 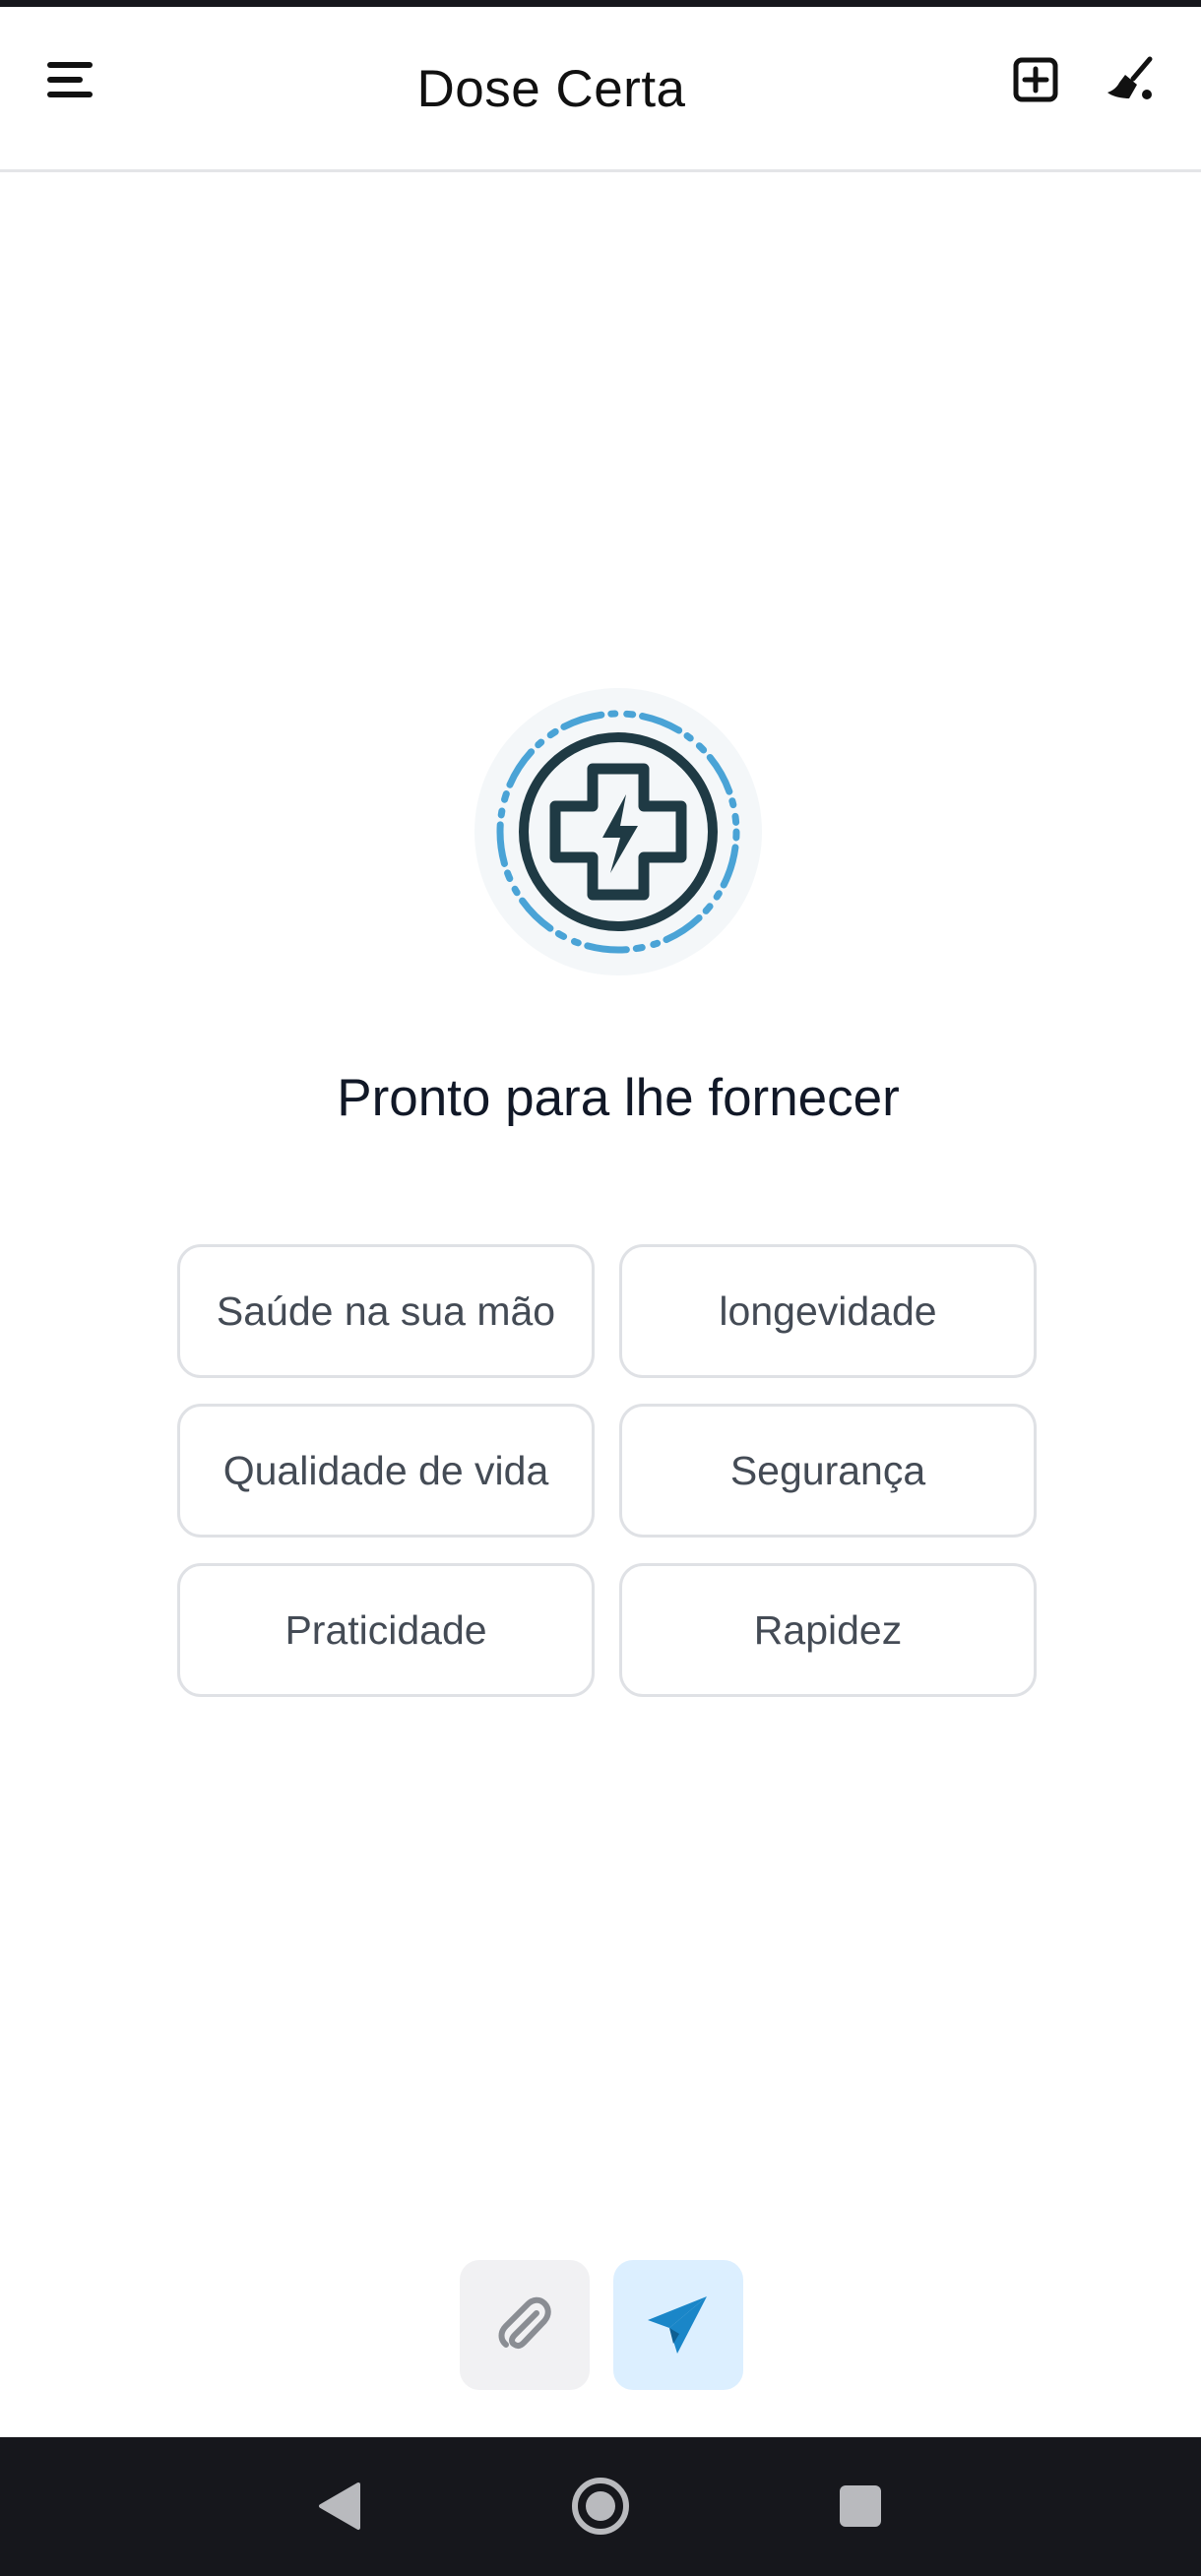 I want to click on paper-plane-icon, so click(x=677, y=2325).